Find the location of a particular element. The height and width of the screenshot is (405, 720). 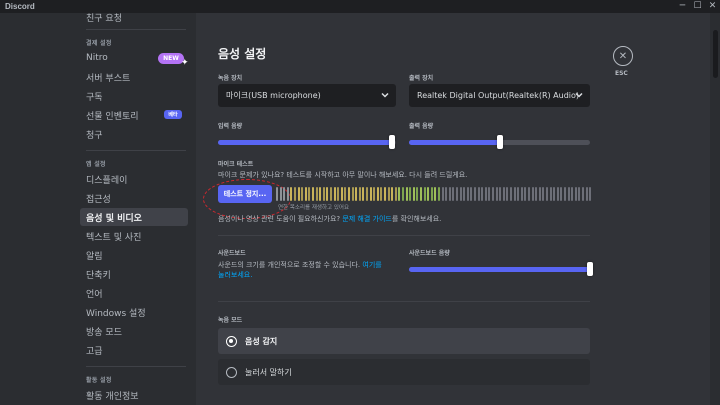

output-device-label: 출력 장치 is located at coordinates (421, 78).